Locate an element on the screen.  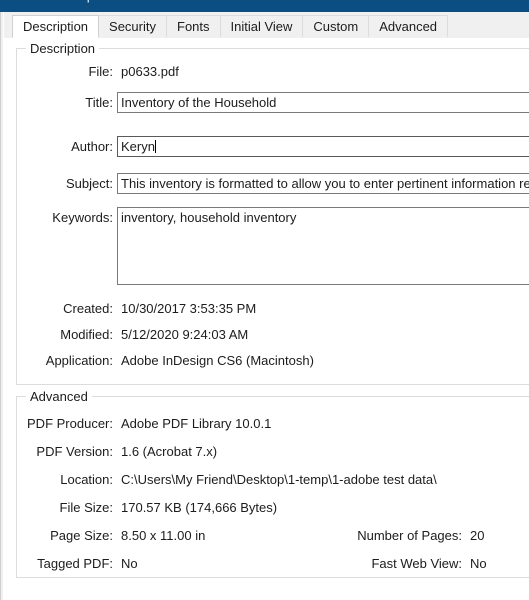
tab-security: Security is located at coordinates (132, 26).